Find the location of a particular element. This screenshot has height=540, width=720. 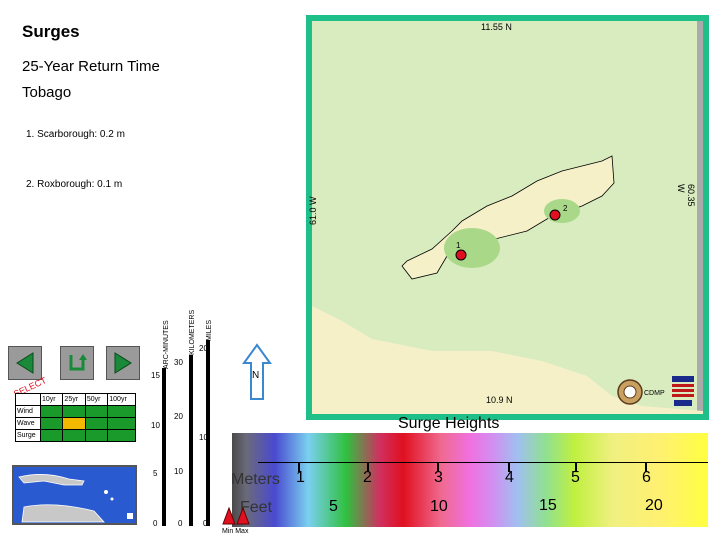

tobago-island is located at coordinates (508, 217).